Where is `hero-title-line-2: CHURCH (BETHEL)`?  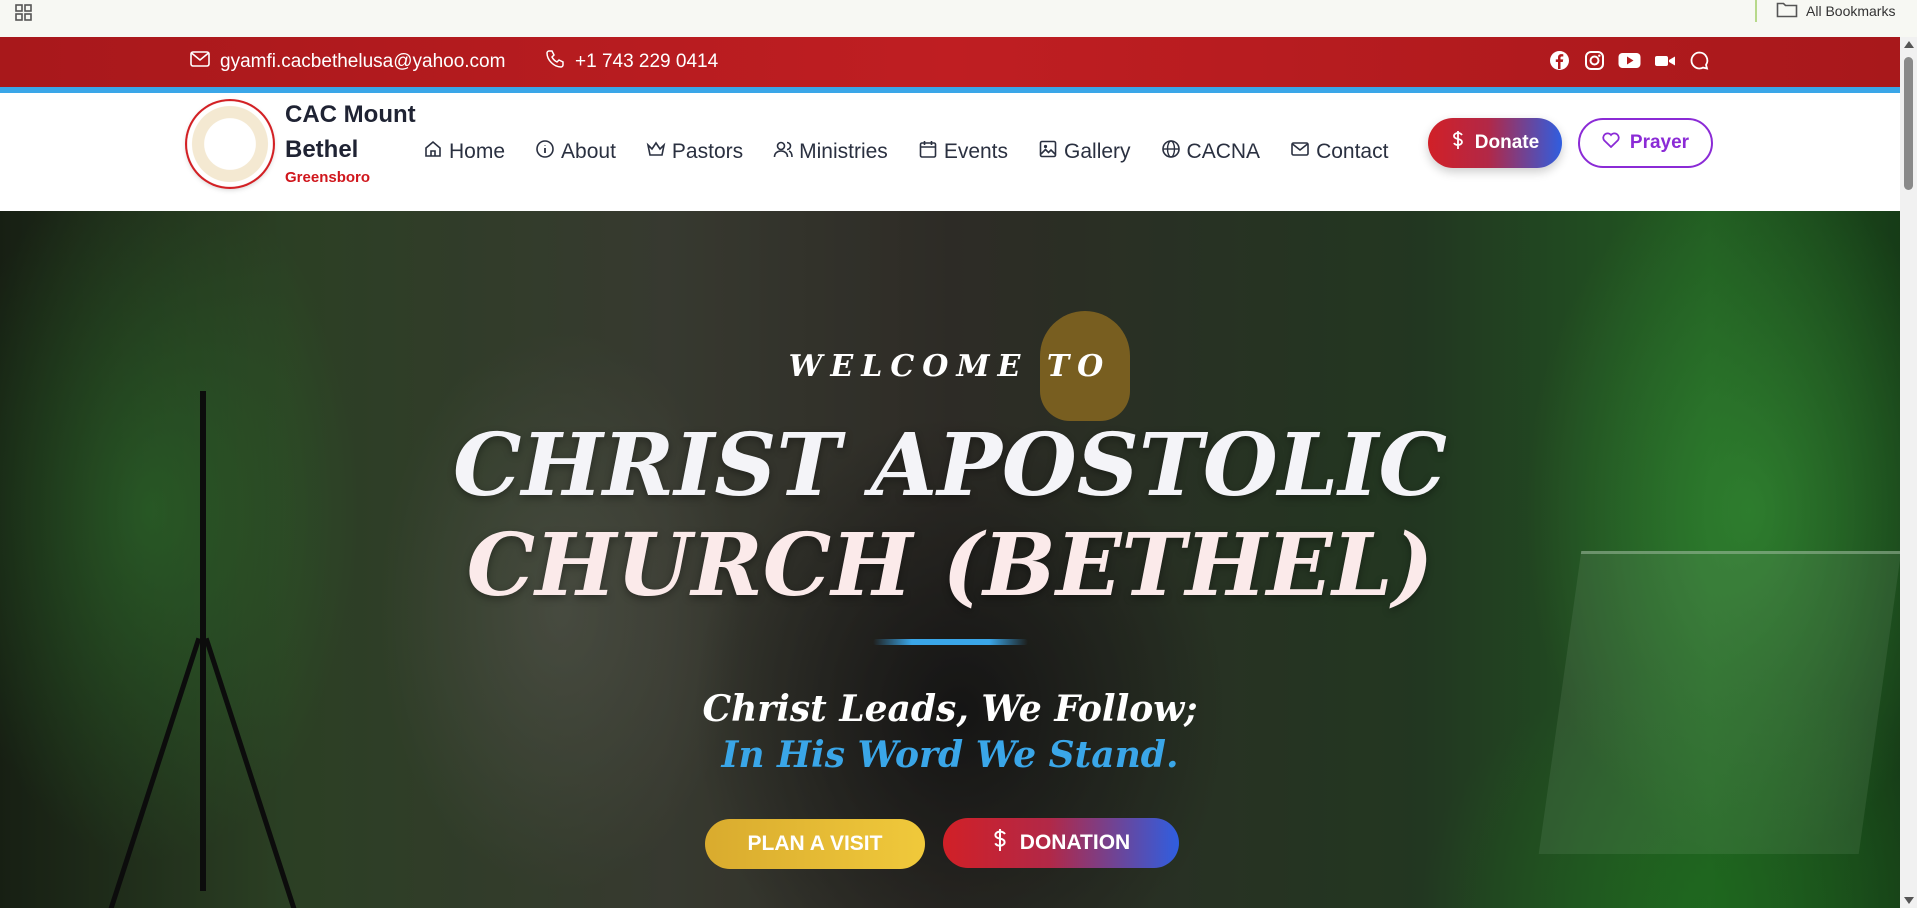 hero-title-line-2: CHURCH (BETHEL) is located at coordinates (950, 565).